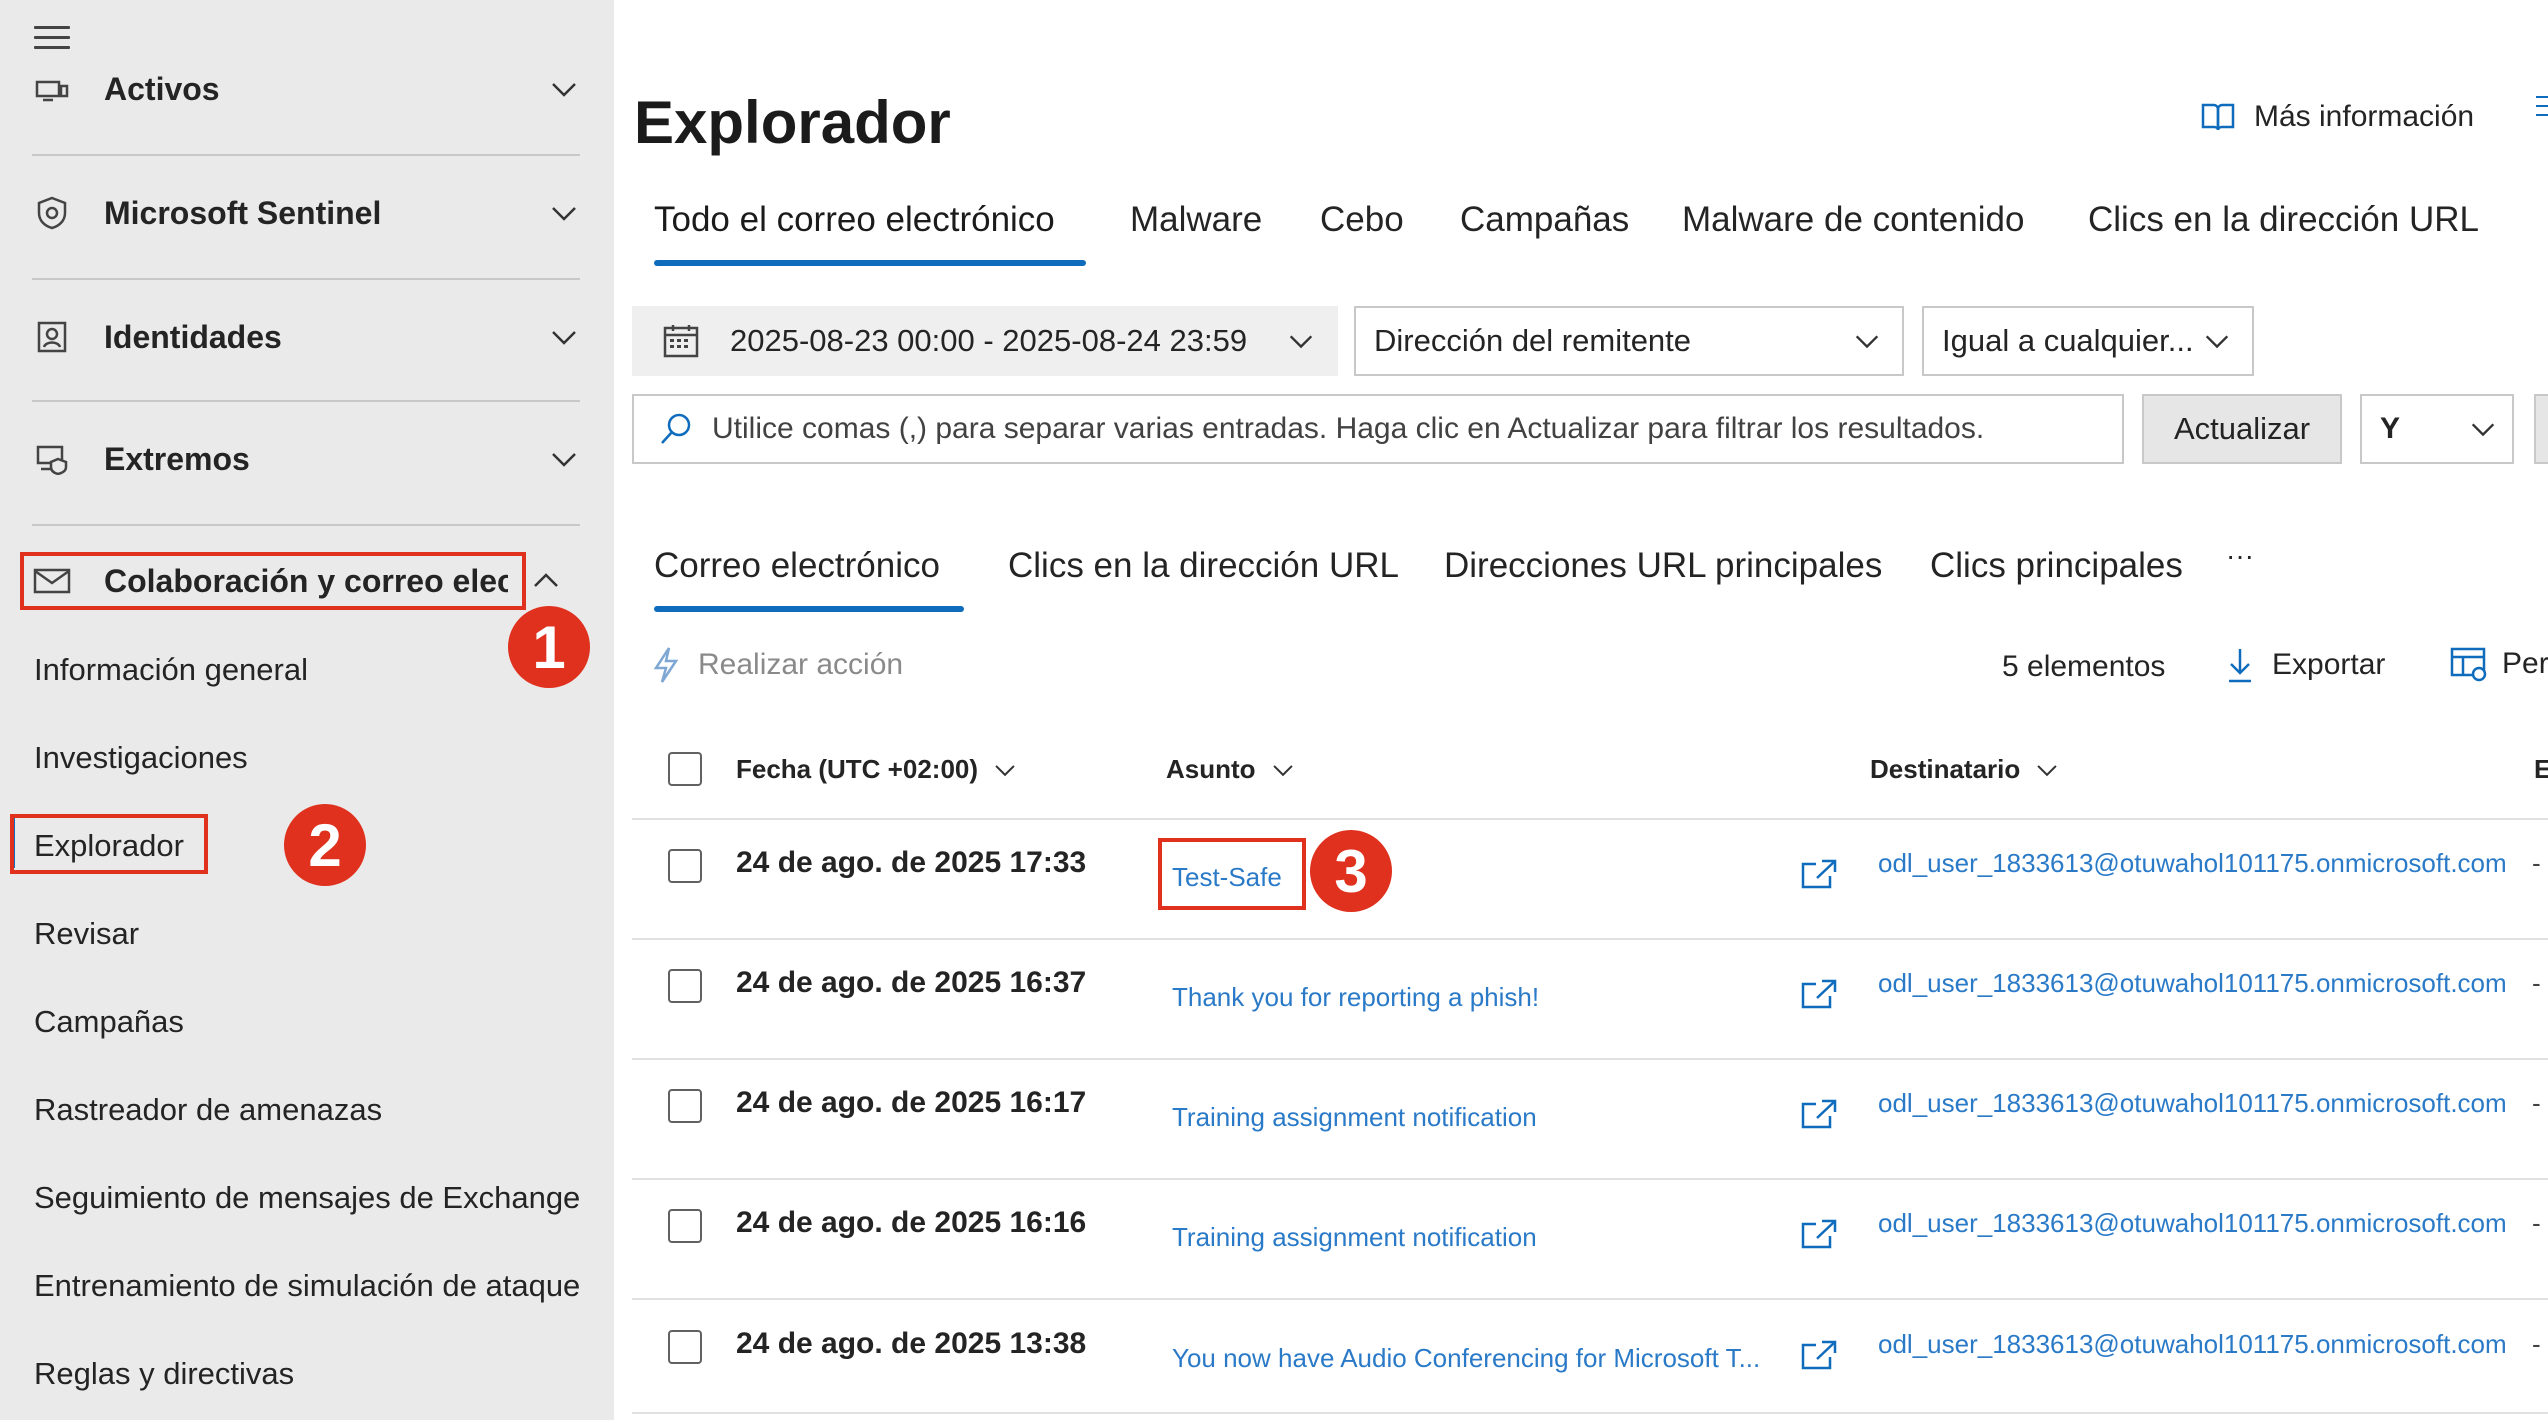 Image resolution: width=2548 pixels, height=1420 pixels. What do you see at coordinates (307, 1286) in the screenshot?
I see `sidebar-item-entrenamiento-simulacion: Entrenamiento de simulación de ataque` at bounding box center [307, 1286].